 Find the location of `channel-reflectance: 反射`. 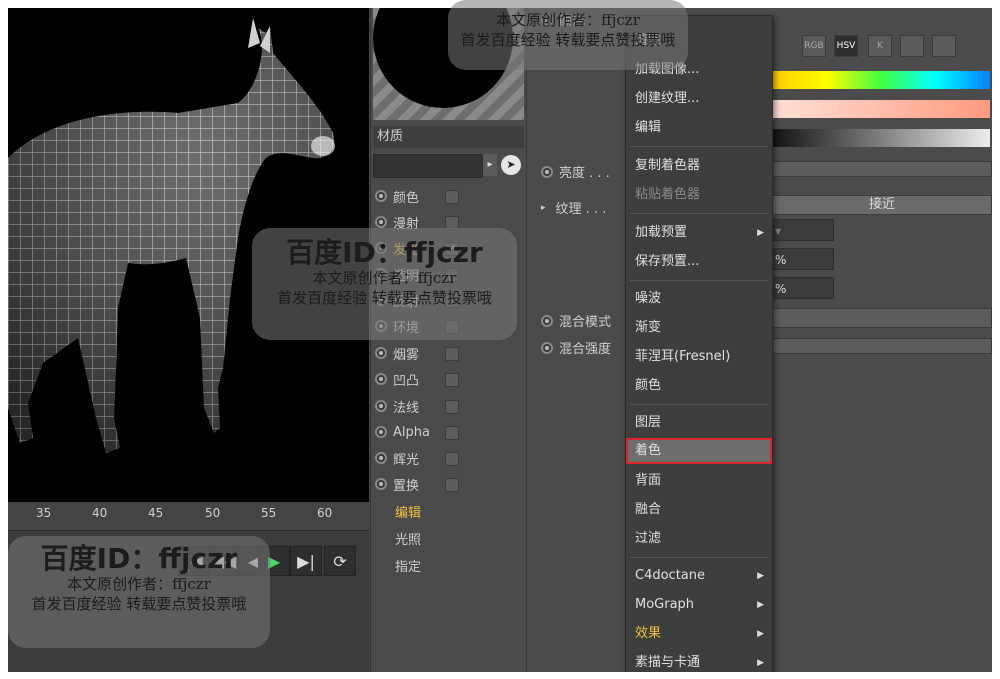

channel-reflectance: 反射 is located at coordinates (417, 300).